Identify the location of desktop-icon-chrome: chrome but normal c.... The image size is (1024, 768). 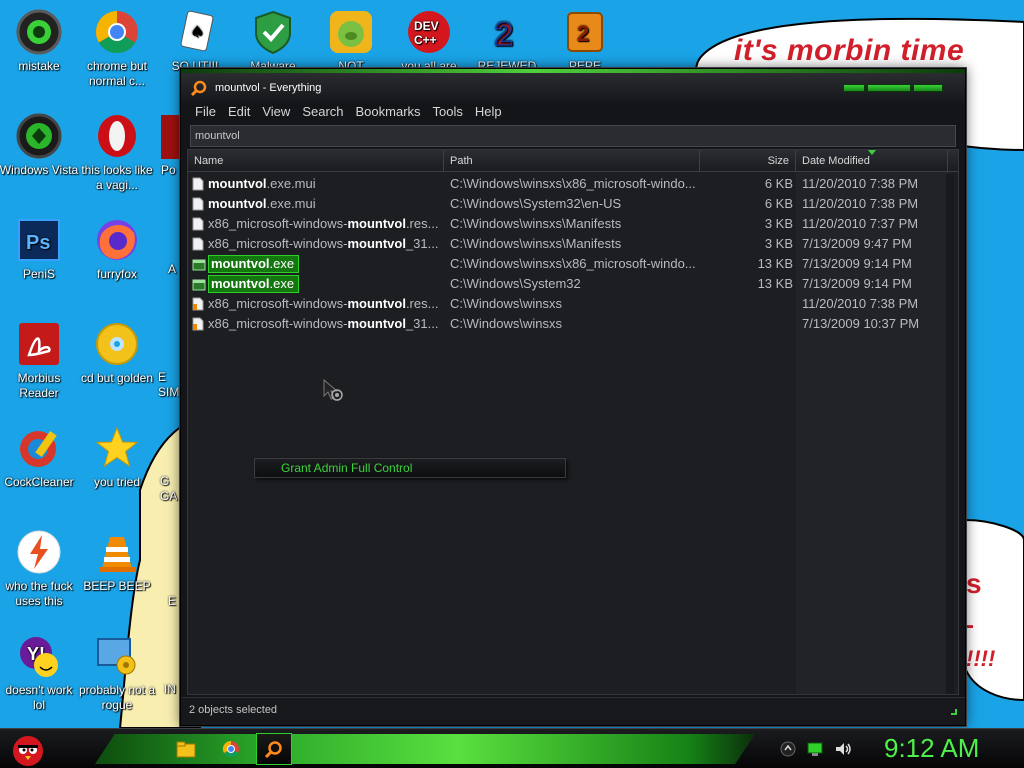
(117, 48).